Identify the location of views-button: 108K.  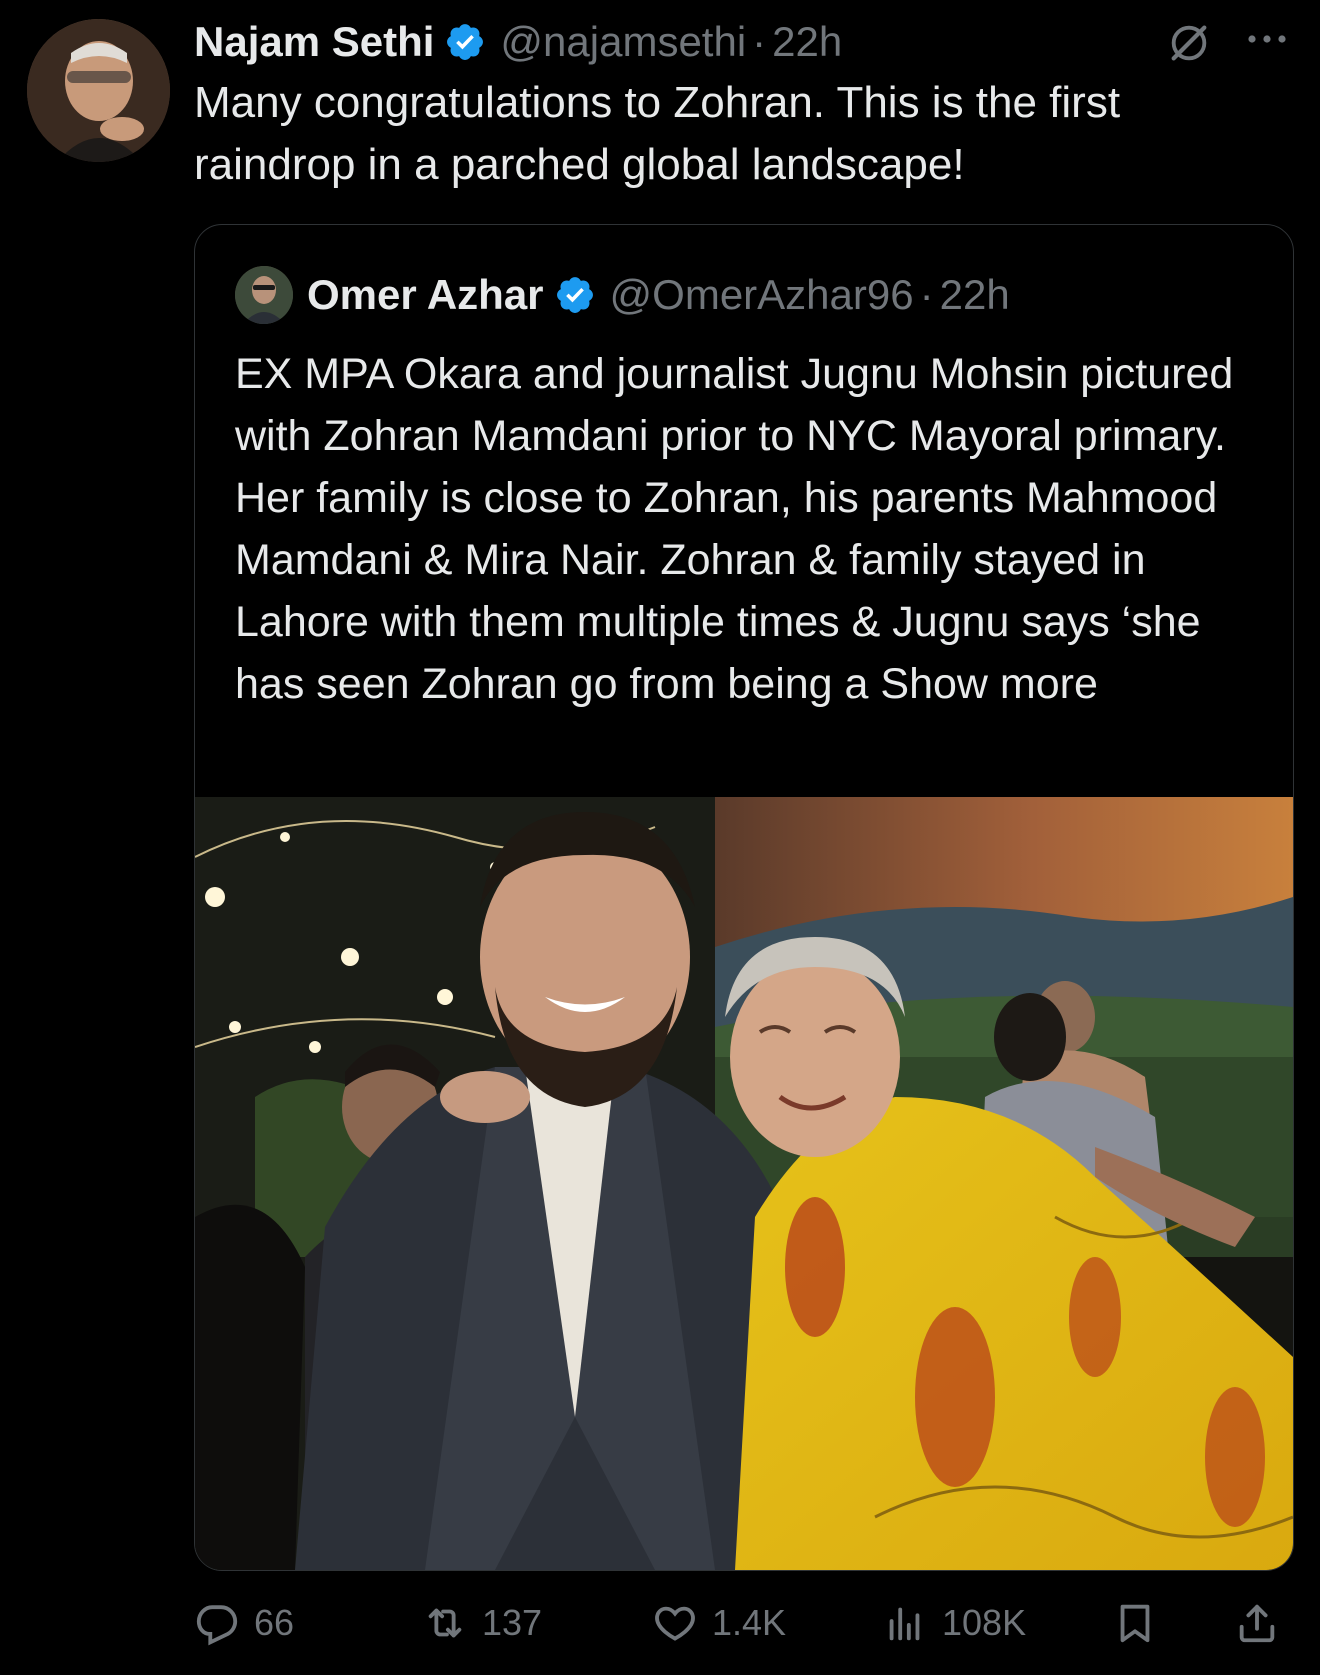
(954, 1623).